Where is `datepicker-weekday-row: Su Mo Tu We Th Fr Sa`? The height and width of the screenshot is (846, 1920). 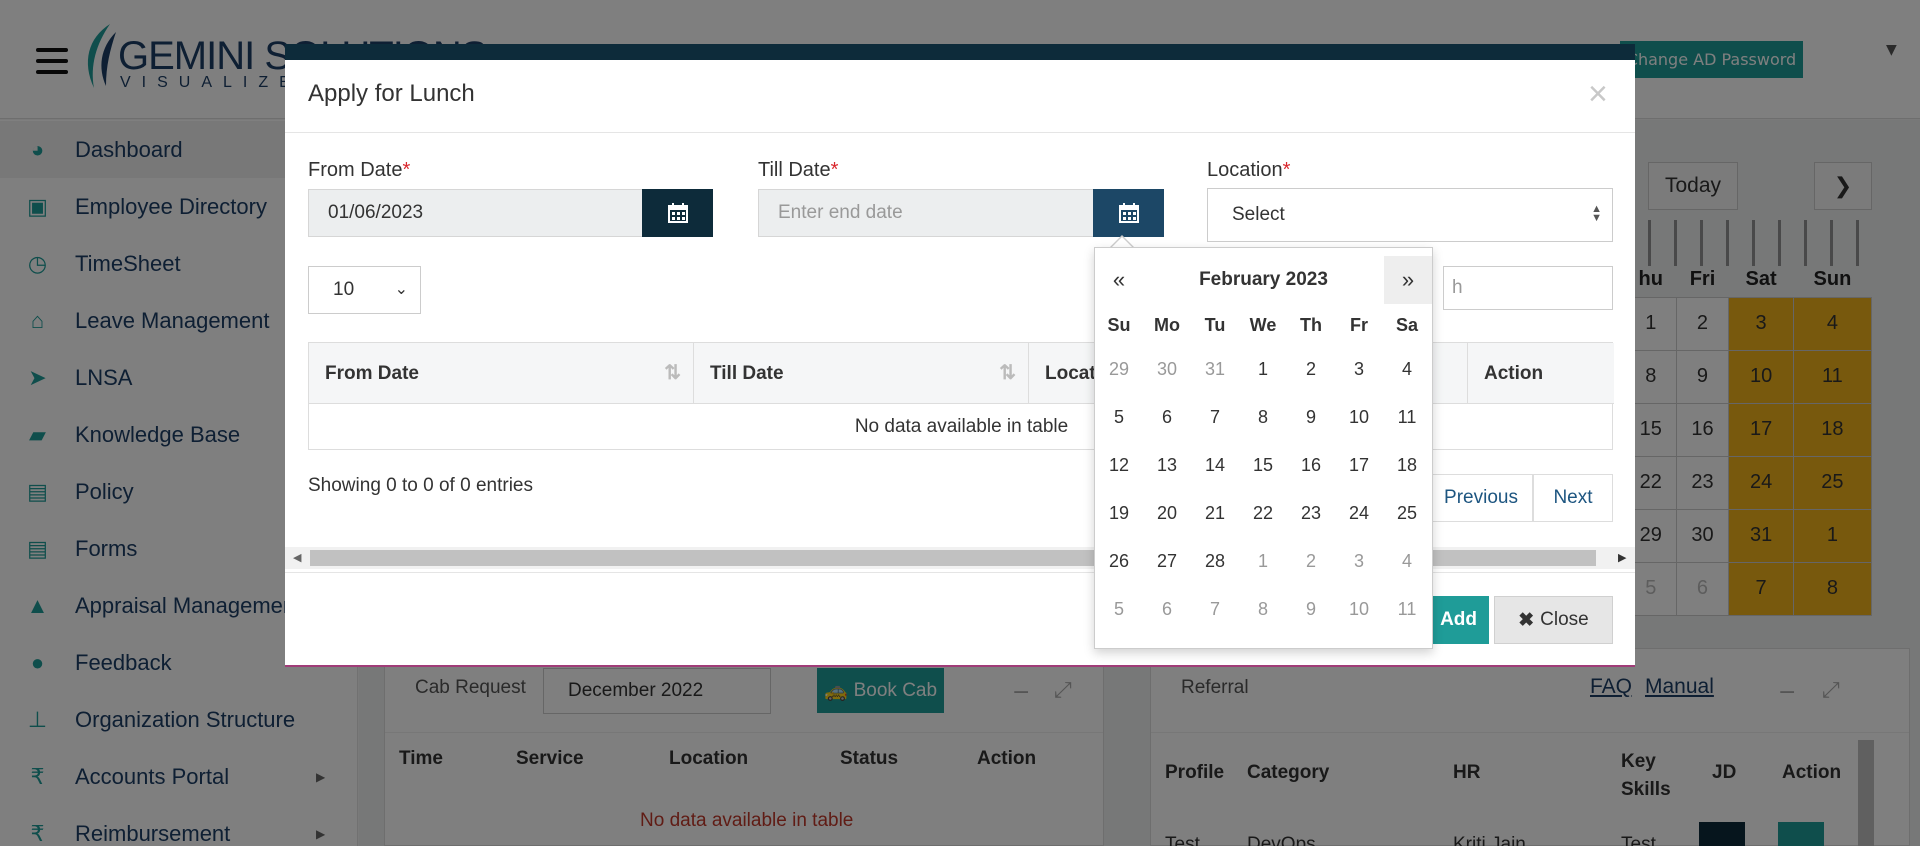
datepicker-weekday-row: Su Mo Tu We Th Fr Sa is located at coordinates (1264, 325).